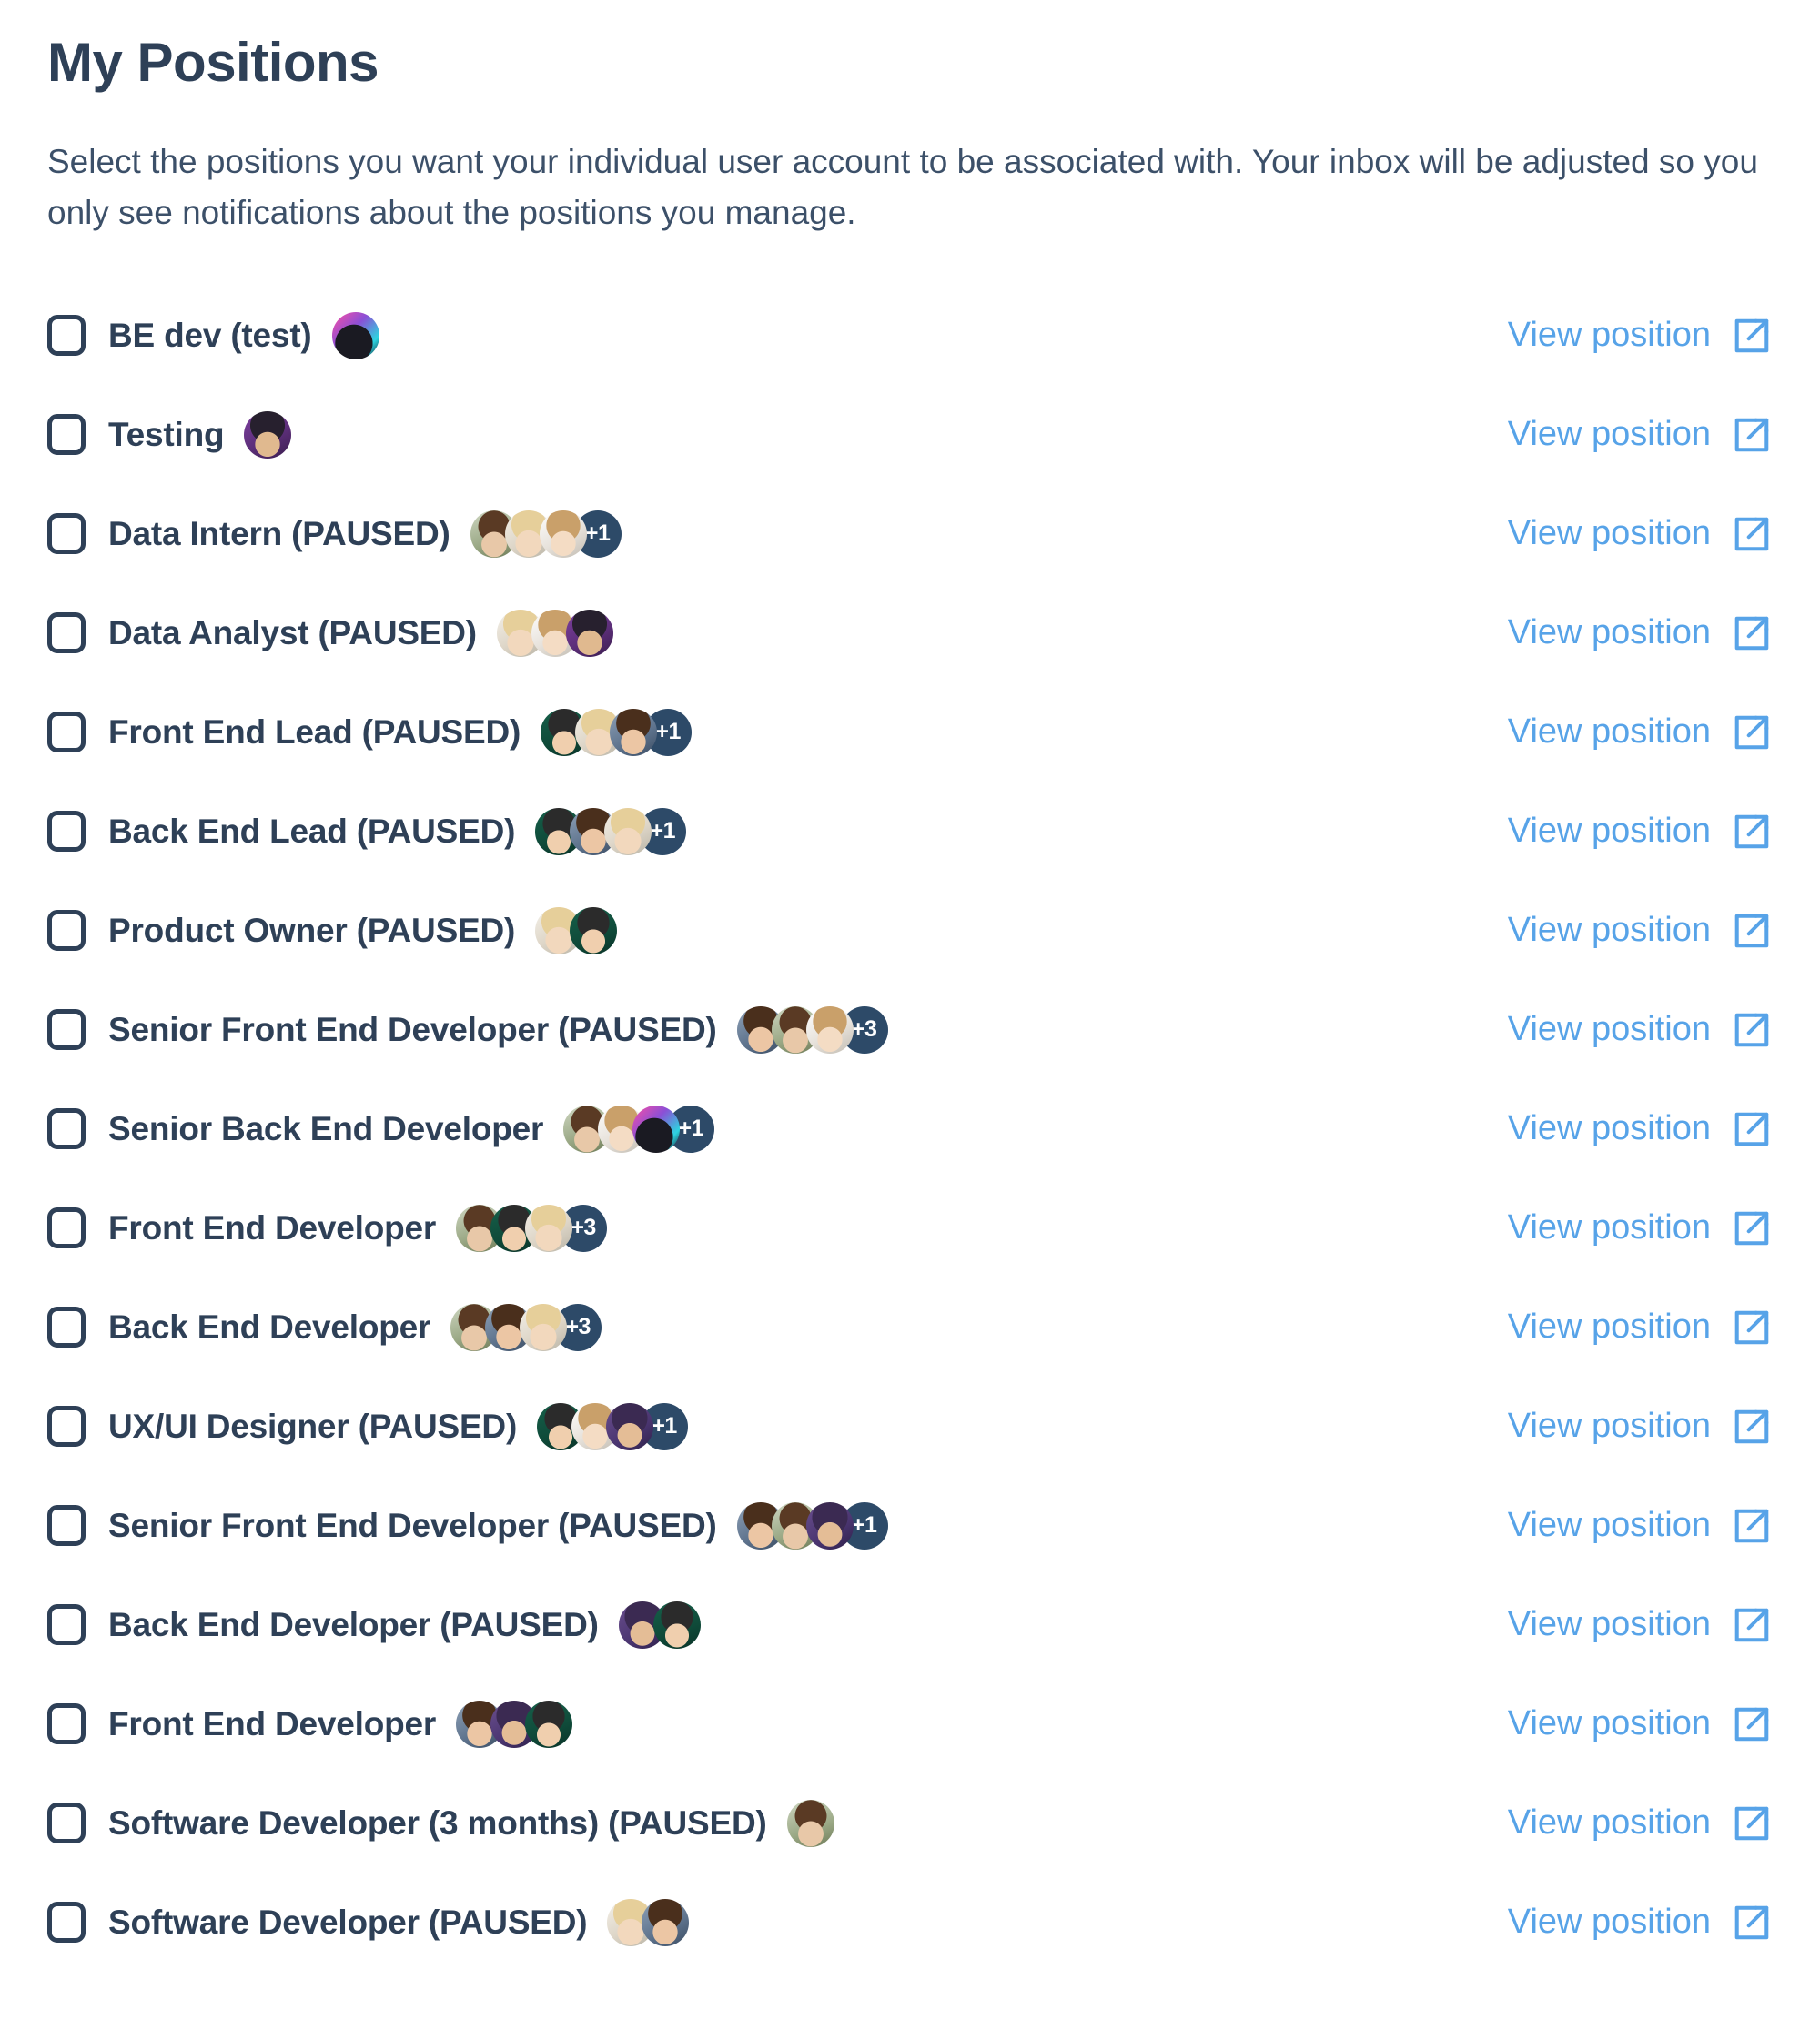  Describe the element at coordinates (313, 1426) in the screenshot. I see `position-label: UX/UI Designer (PAUSED)` at that location.